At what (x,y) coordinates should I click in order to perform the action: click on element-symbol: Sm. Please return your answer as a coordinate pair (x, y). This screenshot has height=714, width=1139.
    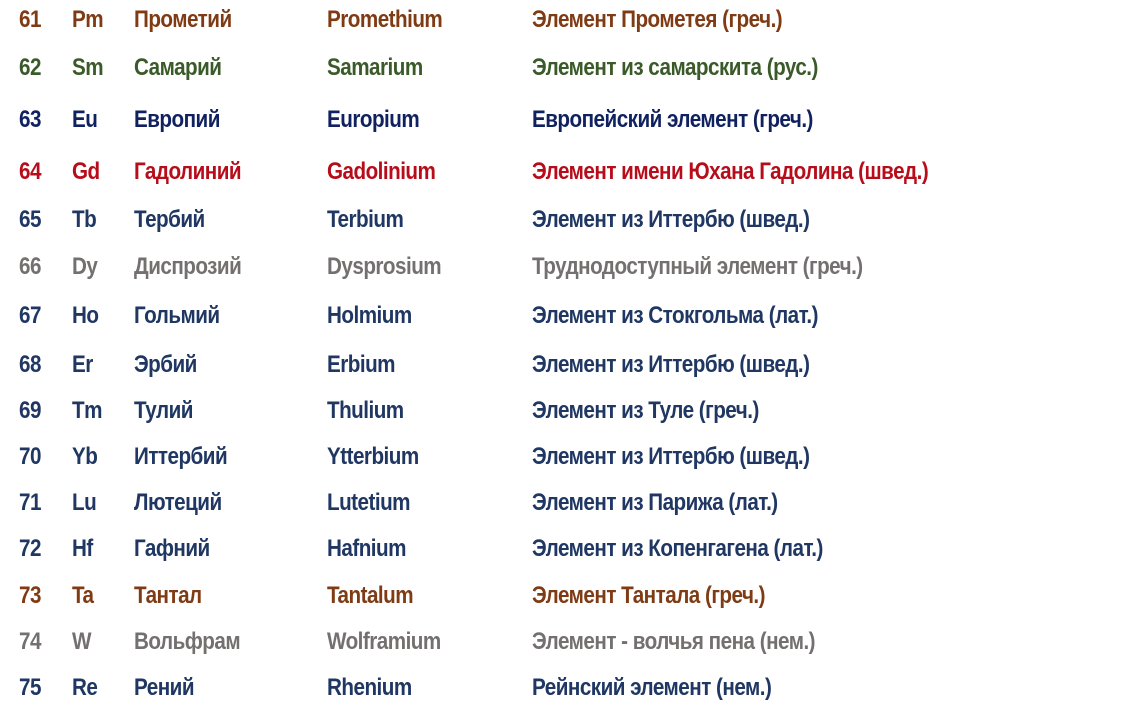
    Looking at the image, I should click on (88, 67).